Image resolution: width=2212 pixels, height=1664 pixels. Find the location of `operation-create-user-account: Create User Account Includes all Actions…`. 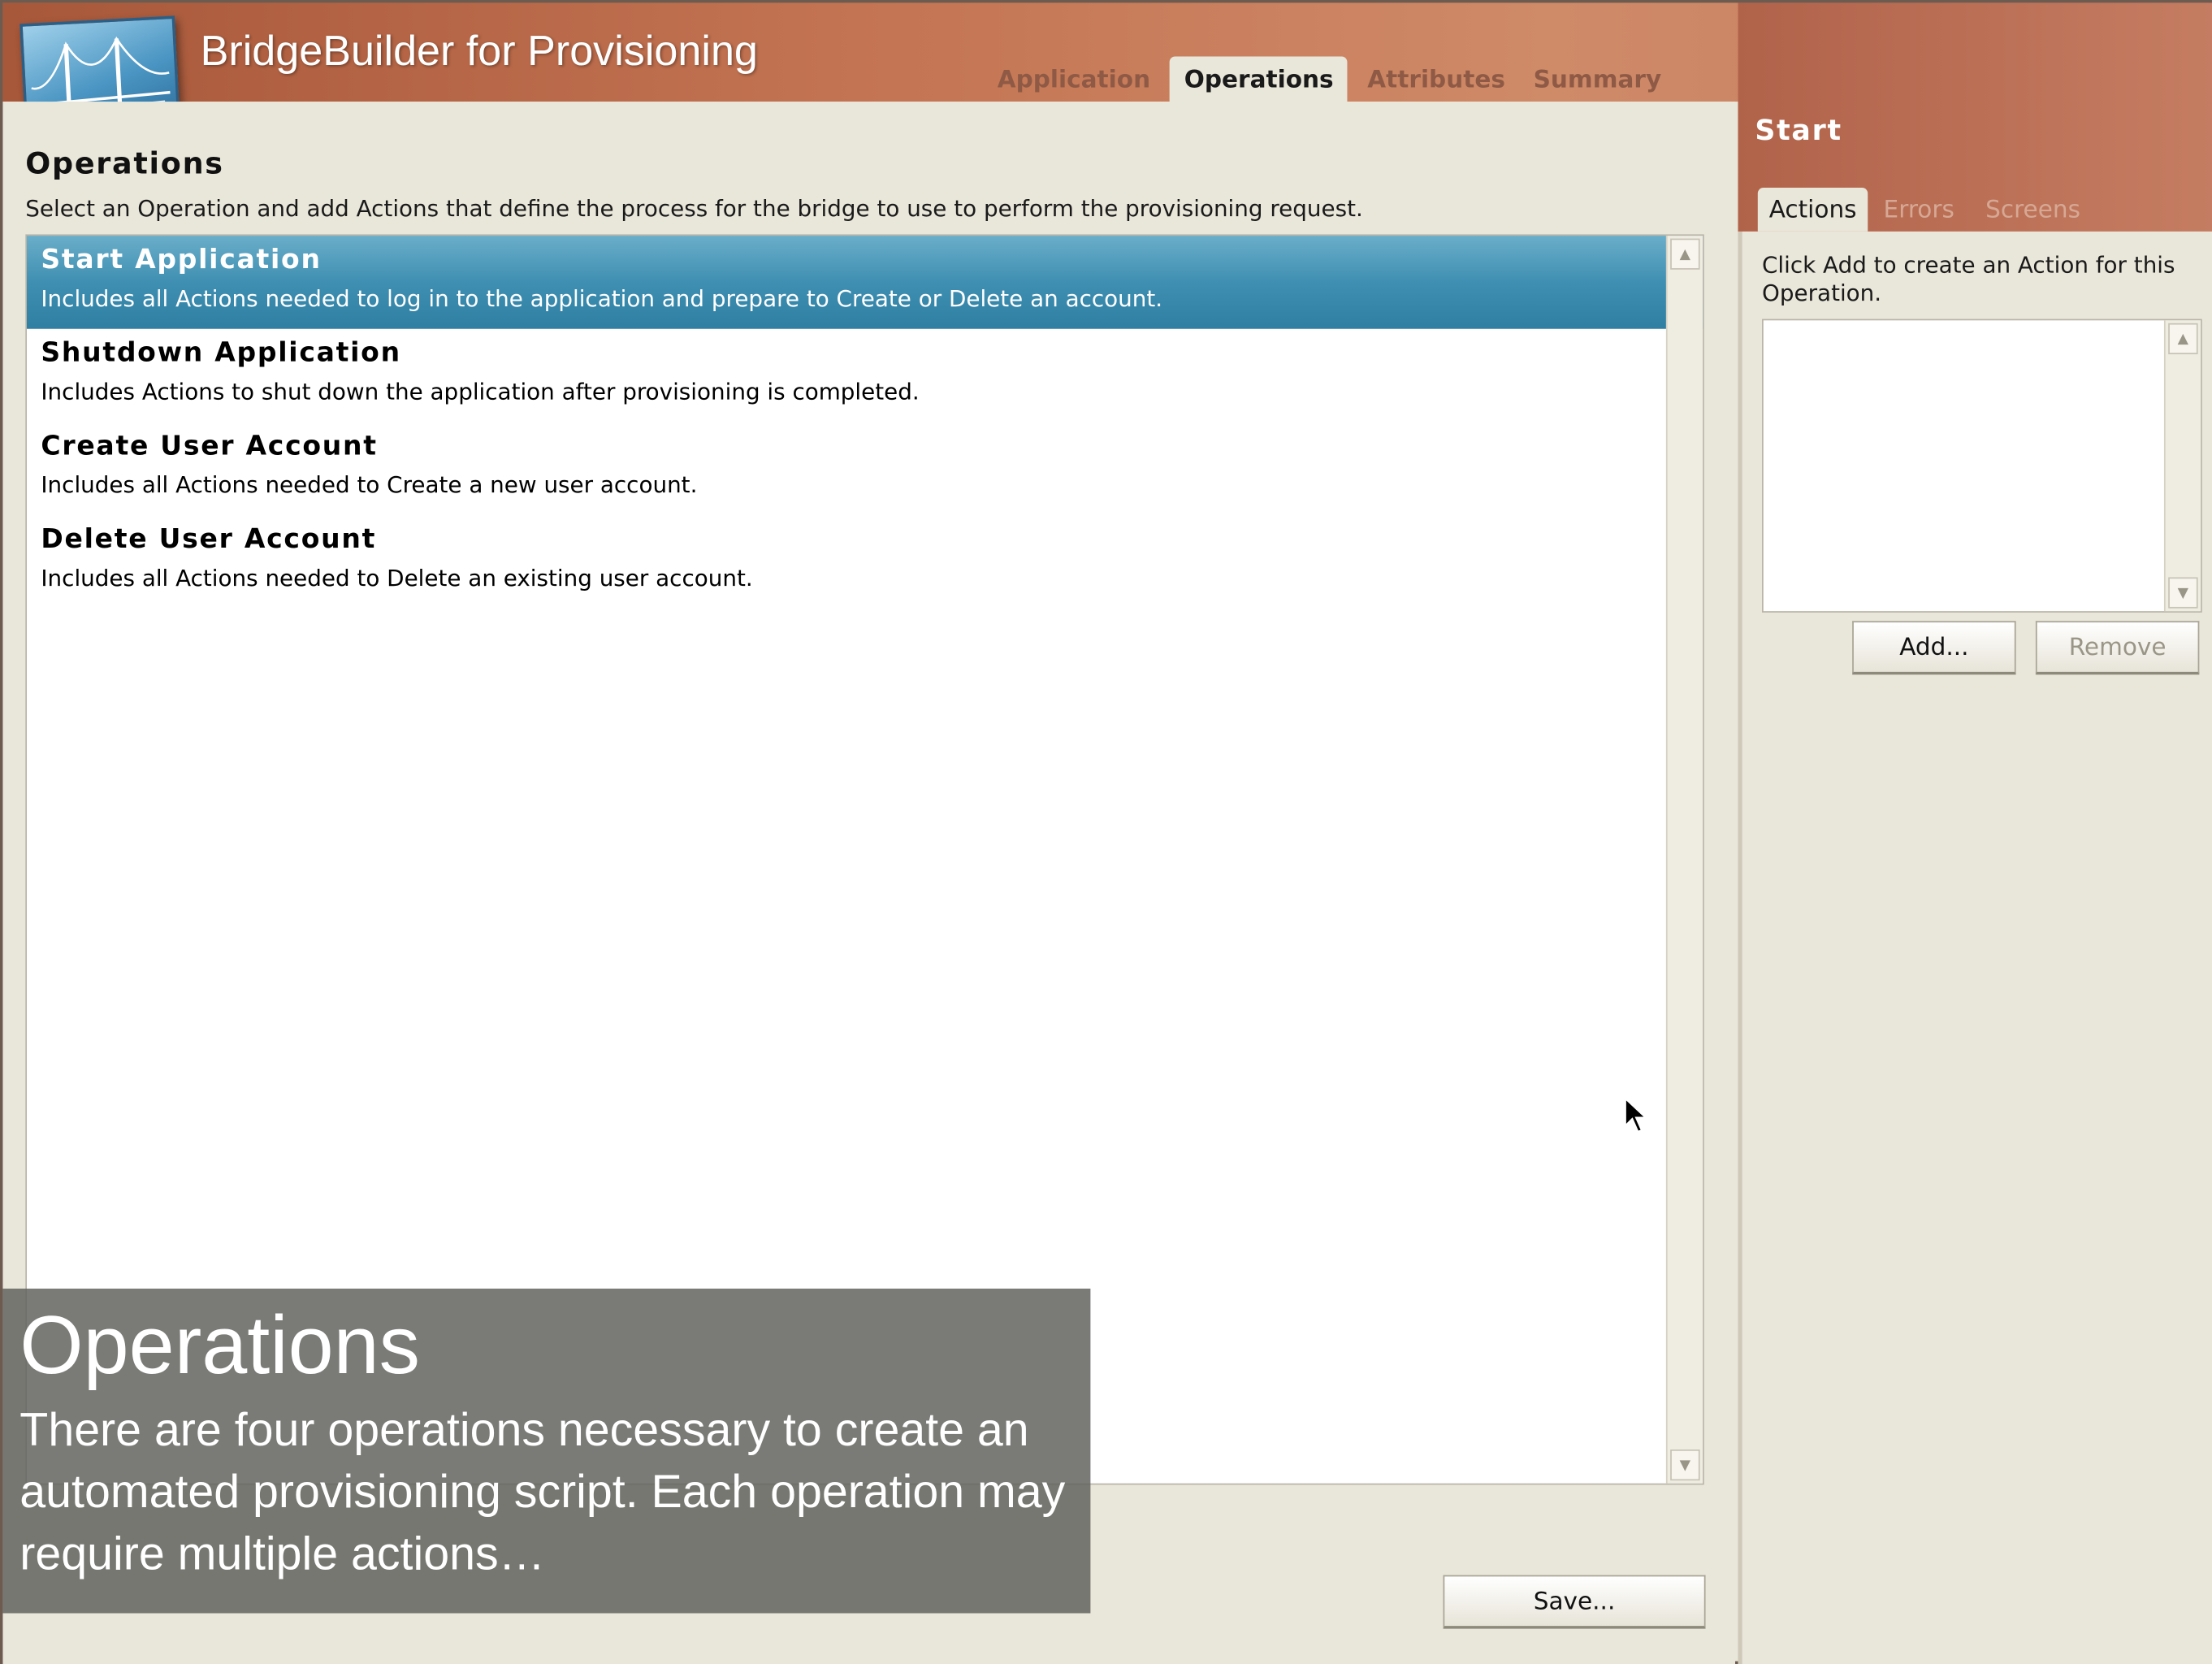

operation-create-user-account: Create User Account Includes all Actions… is located at coordinates (865, 468).